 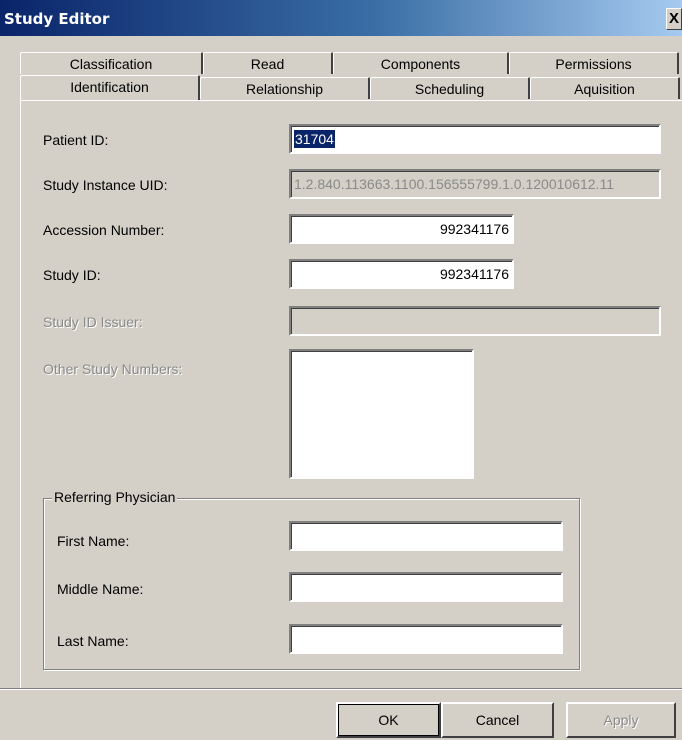 I want to click on middle-name-input, so click(x=426, y=587).